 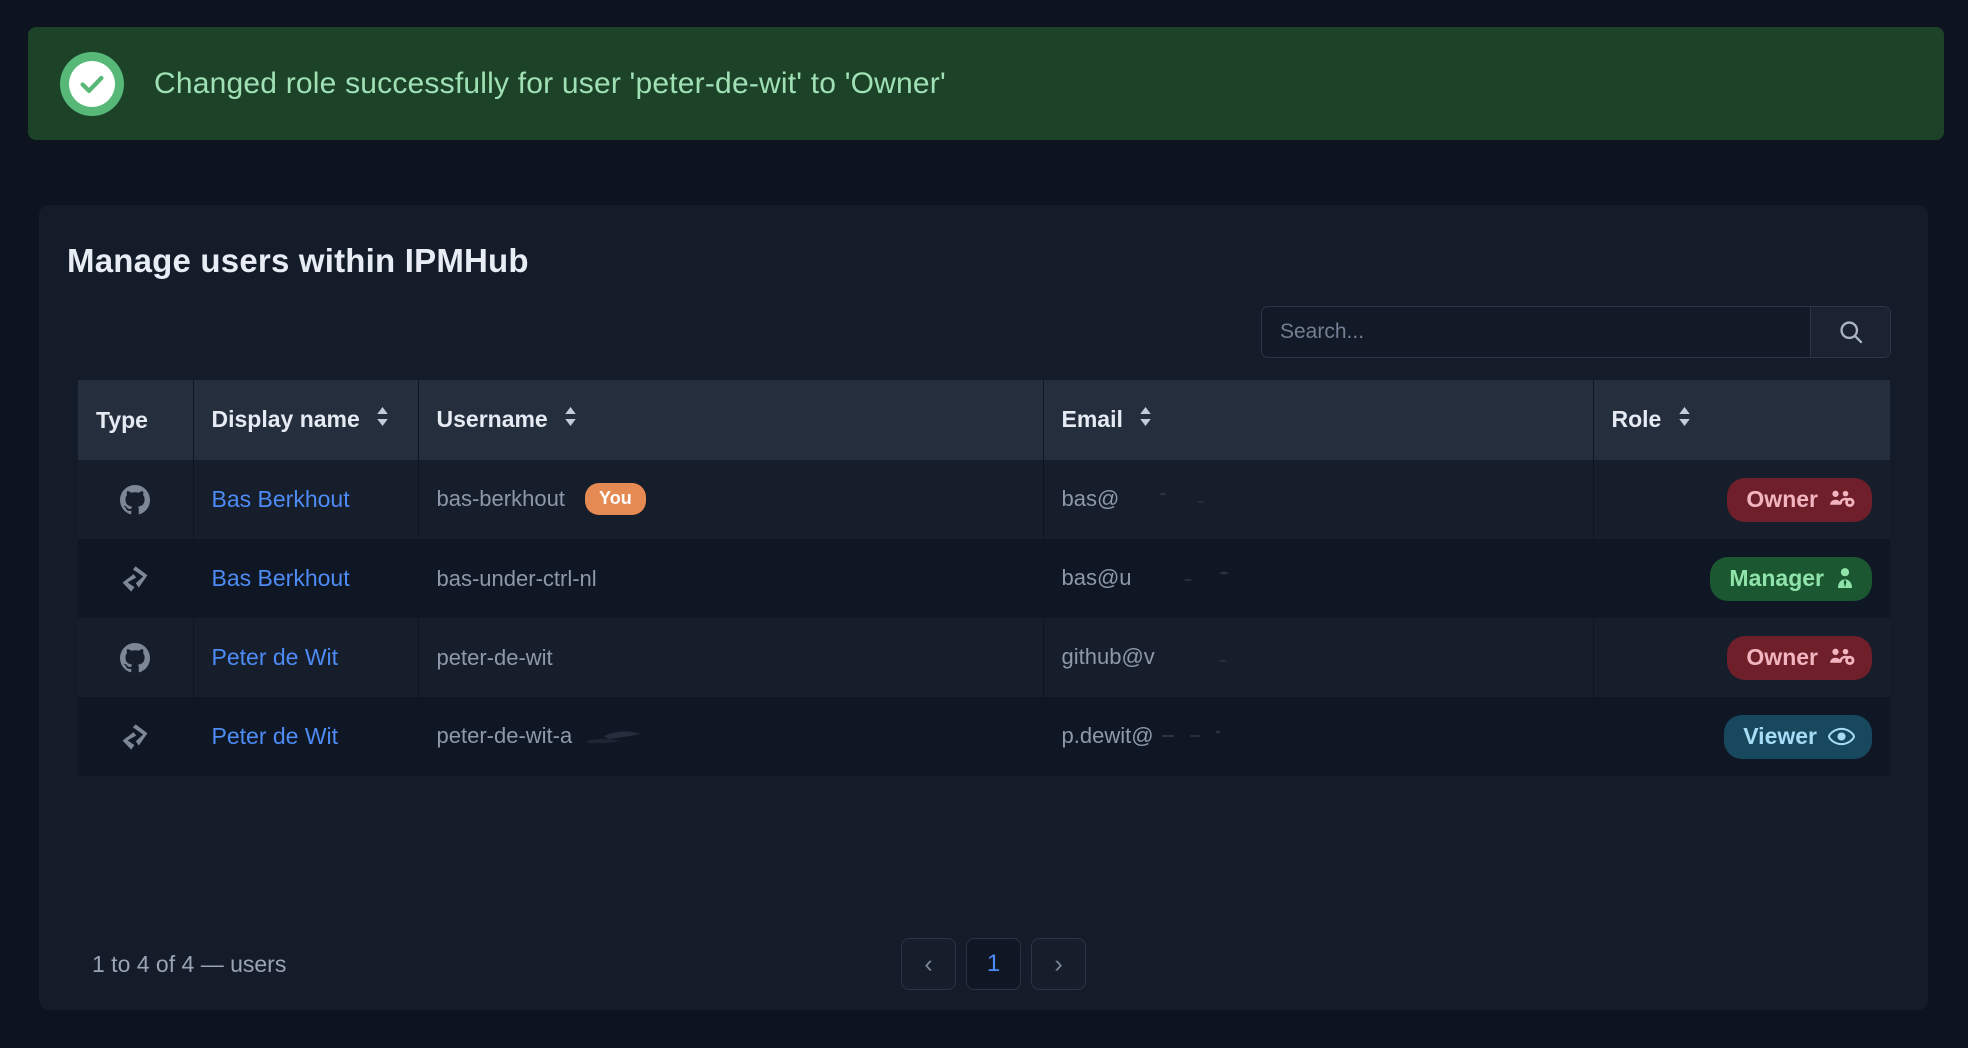 What do you see at coordinates (928, 964) in the screenshot?
I see `pagination-prev-button: ‹` at bounding box center [928, 964].